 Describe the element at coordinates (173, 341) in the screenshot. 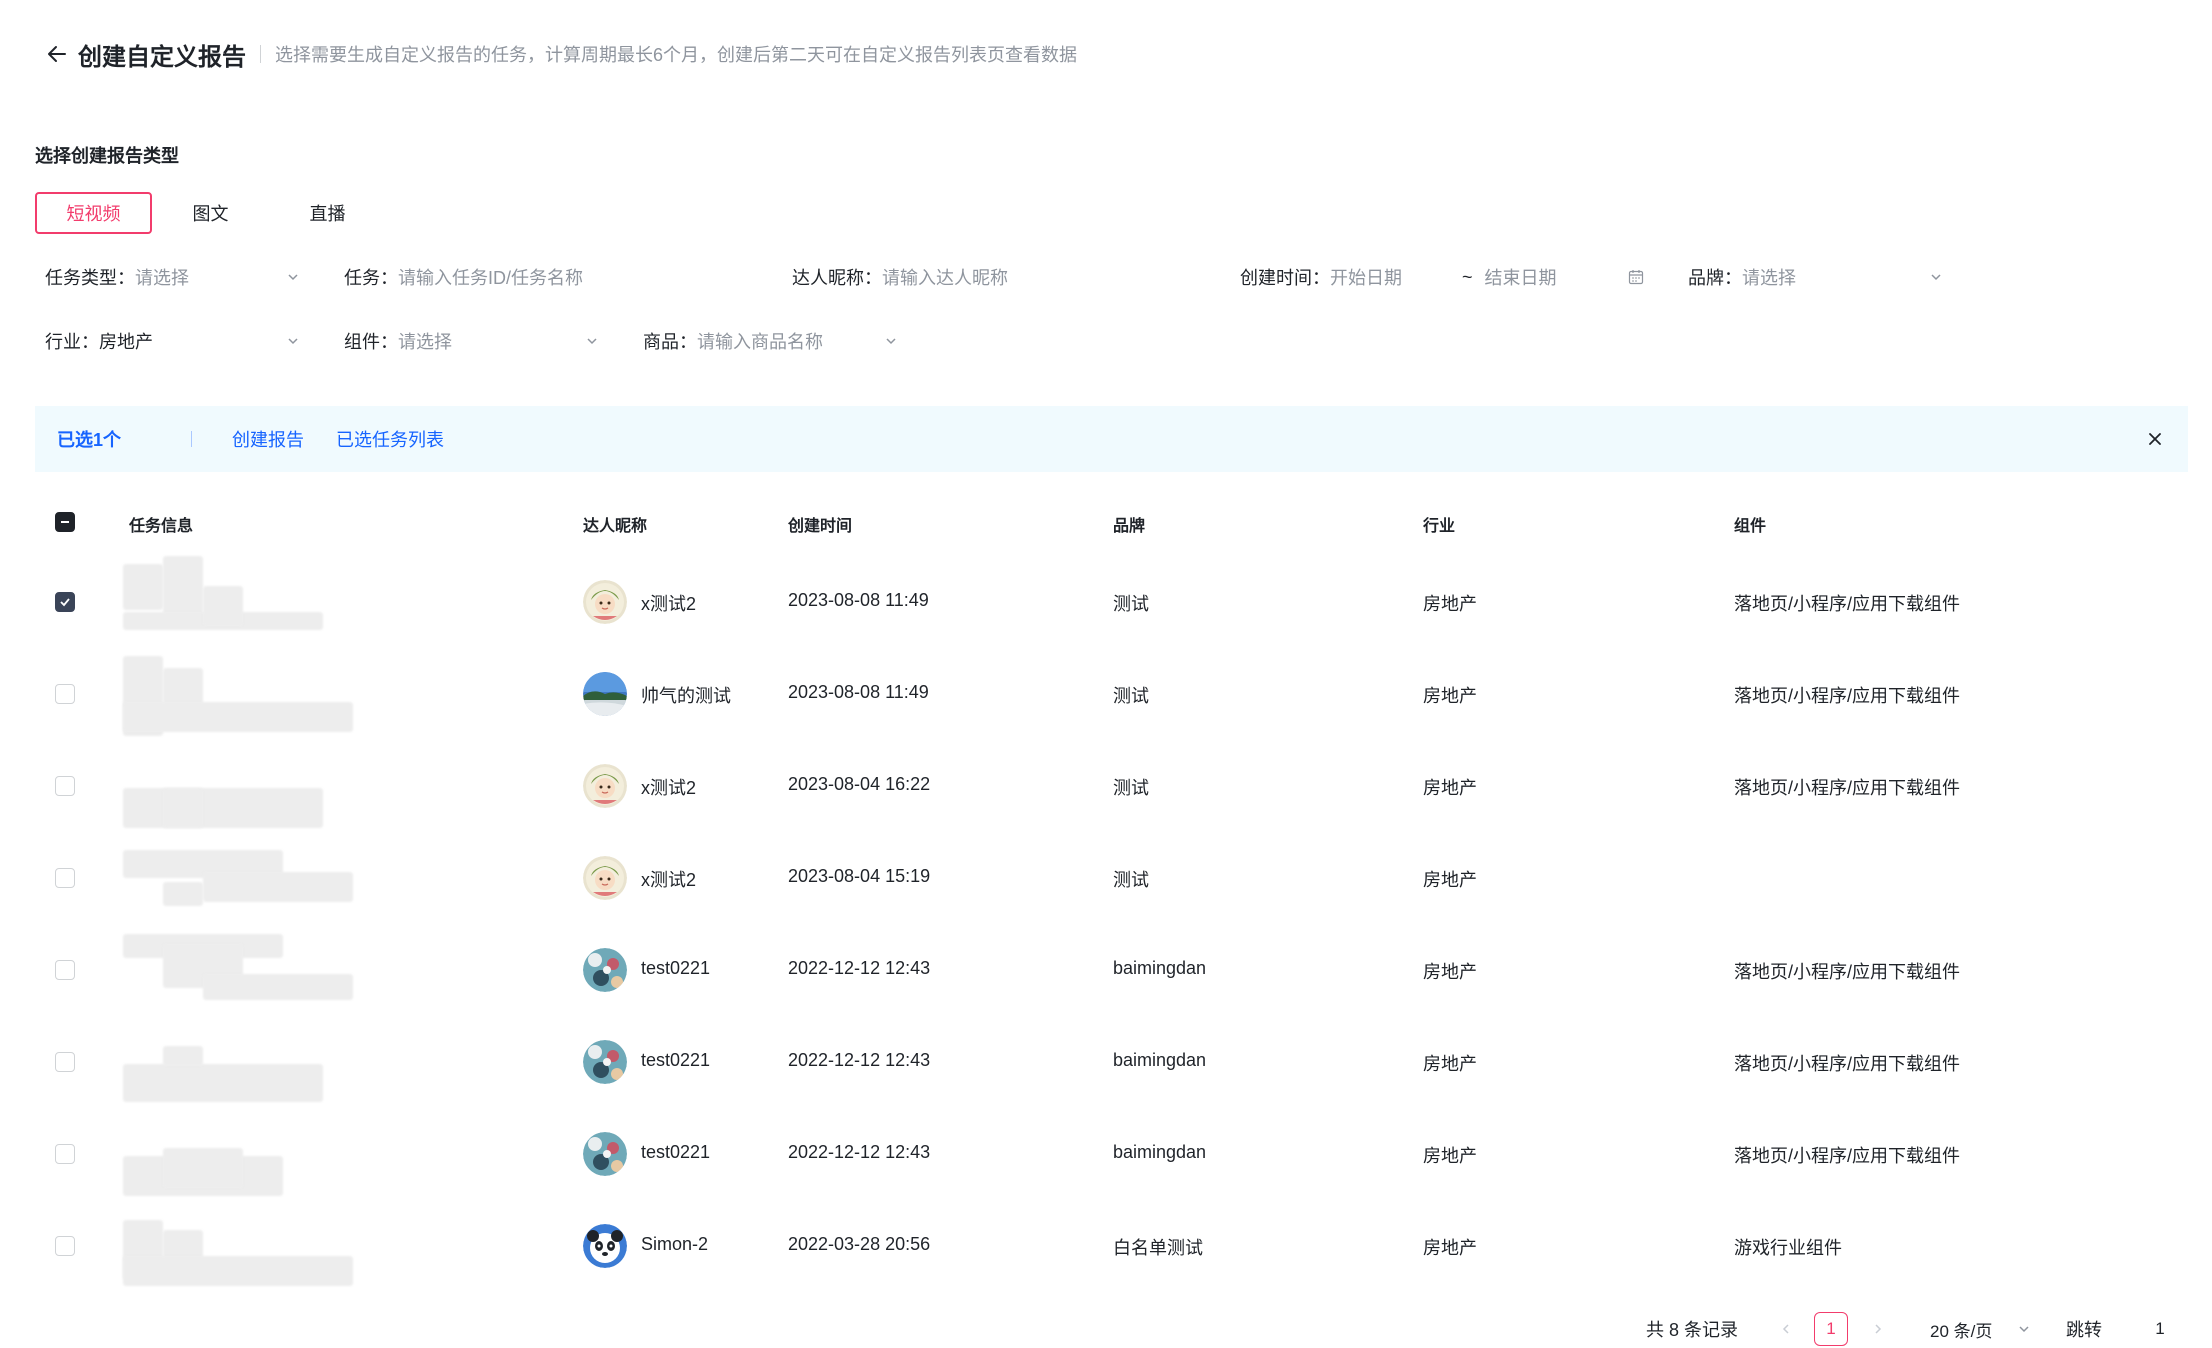

I see `industry-select: 行业： 房地产` at that location.